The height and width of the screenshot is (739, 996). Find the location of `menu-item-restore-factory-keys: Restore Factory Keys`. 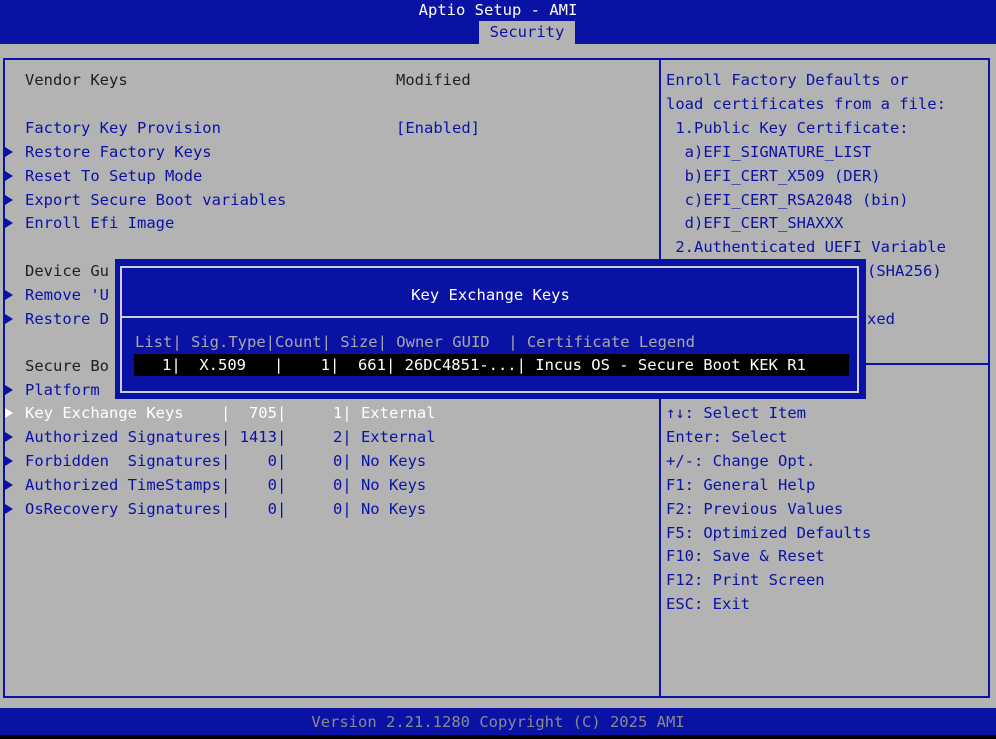

menu-item-restore-factory-keys: Restore Factory Keys is located at coordinates (325, 152).